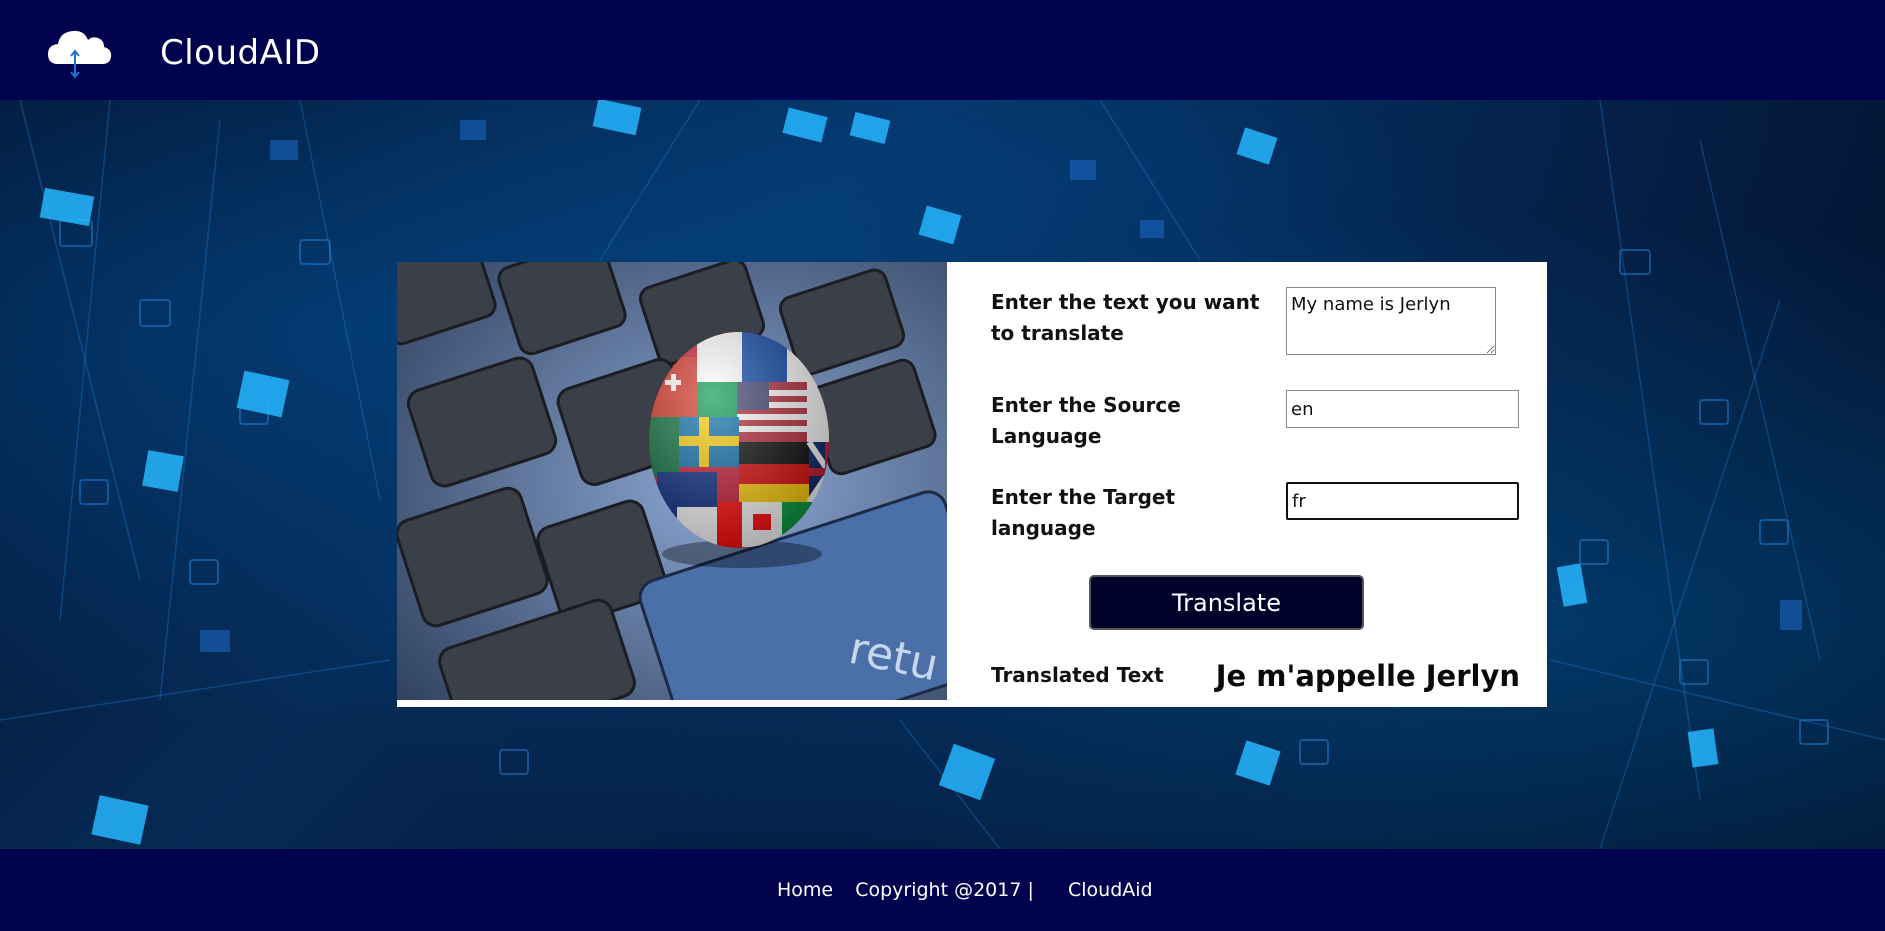  What do you see at coordinates (1086, 420) in the screenshot?
I see `source-language-label: Enter the Source Language` at bounding box center [1086, 420].